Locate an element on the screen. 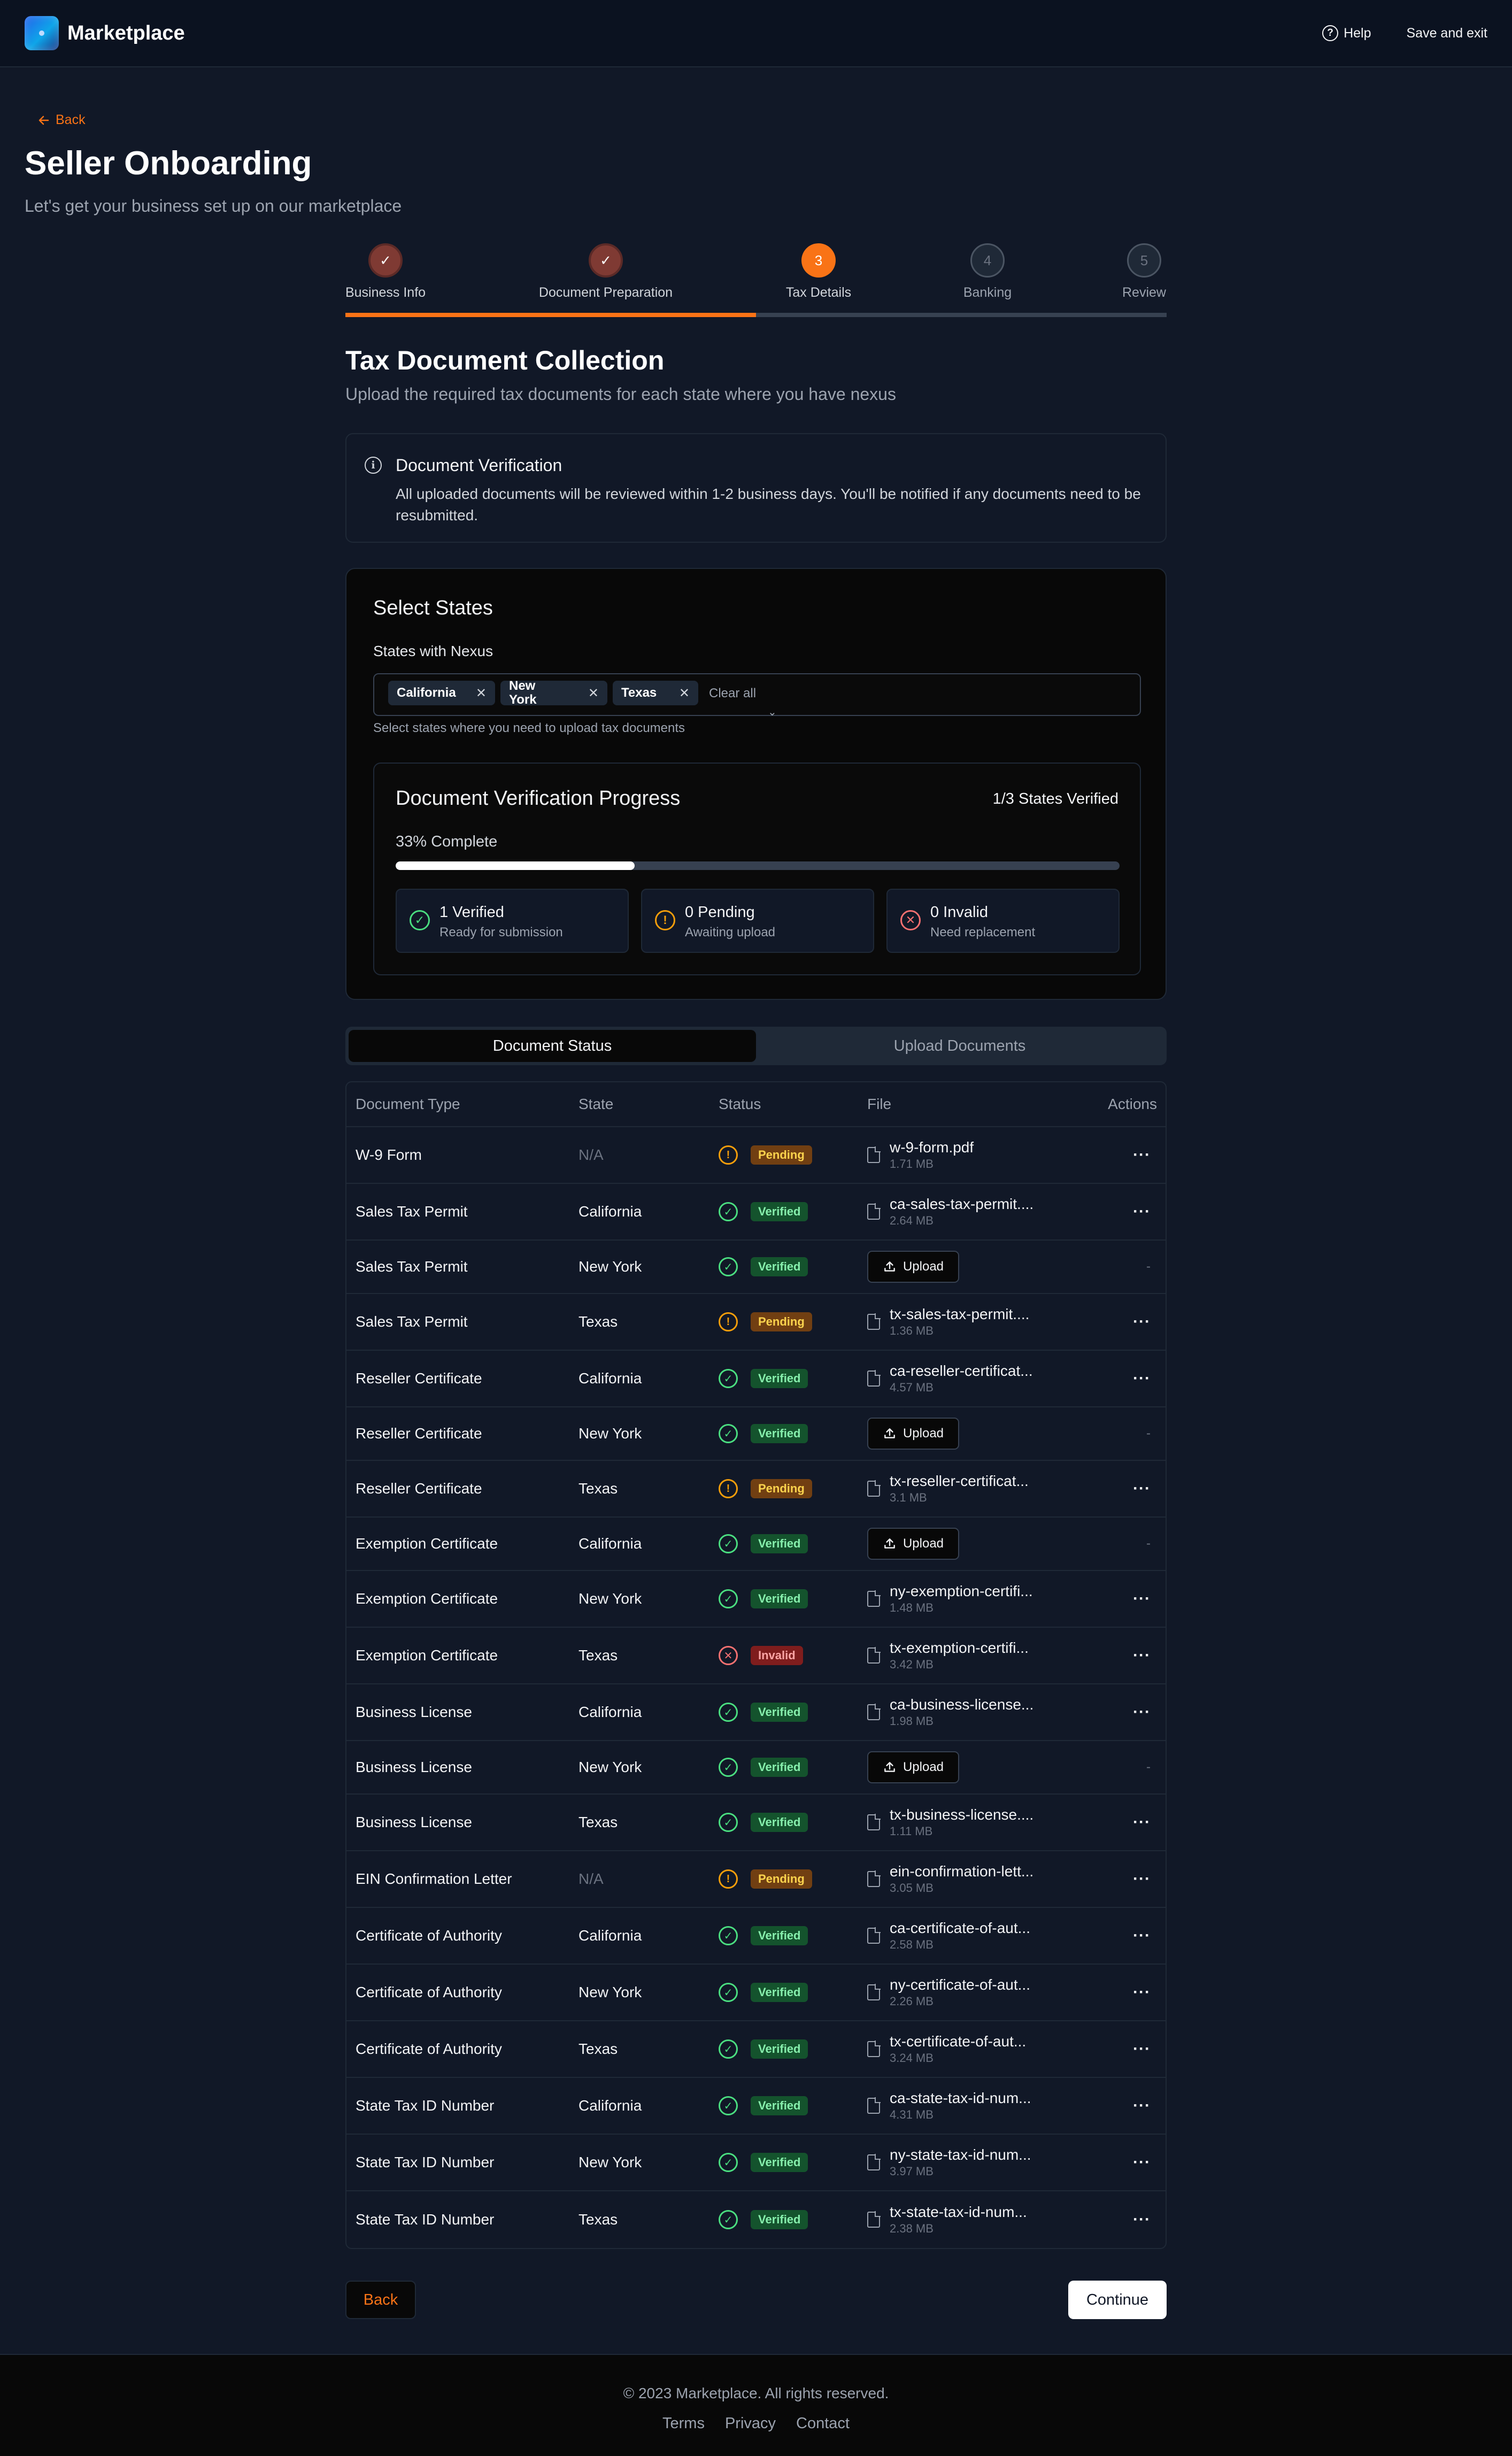  state-cell: New York is located at coordinates (610, 1266).